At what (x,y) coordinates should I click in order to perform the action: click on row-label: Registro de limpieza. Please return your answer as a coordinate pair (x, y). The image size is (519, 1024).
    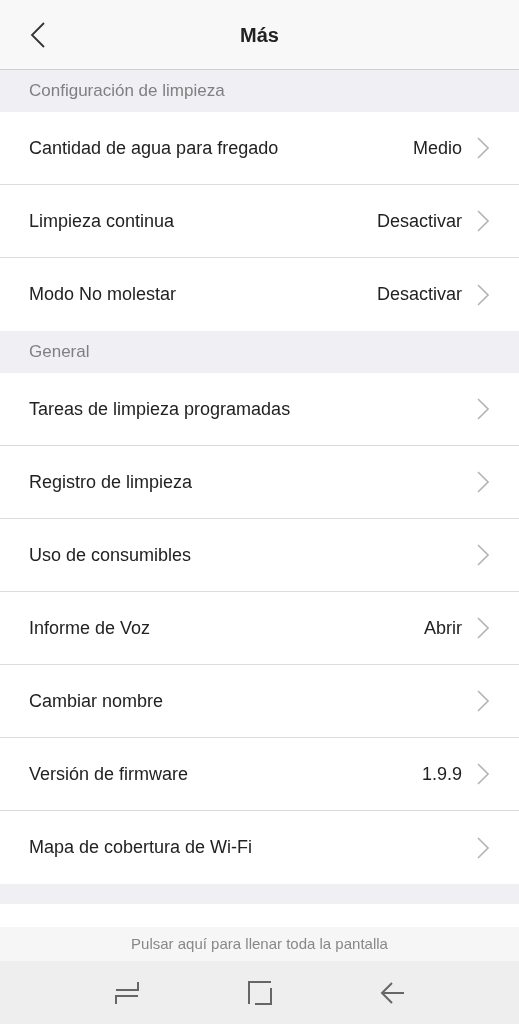
    Looking at the image, I should click on (111, 482).